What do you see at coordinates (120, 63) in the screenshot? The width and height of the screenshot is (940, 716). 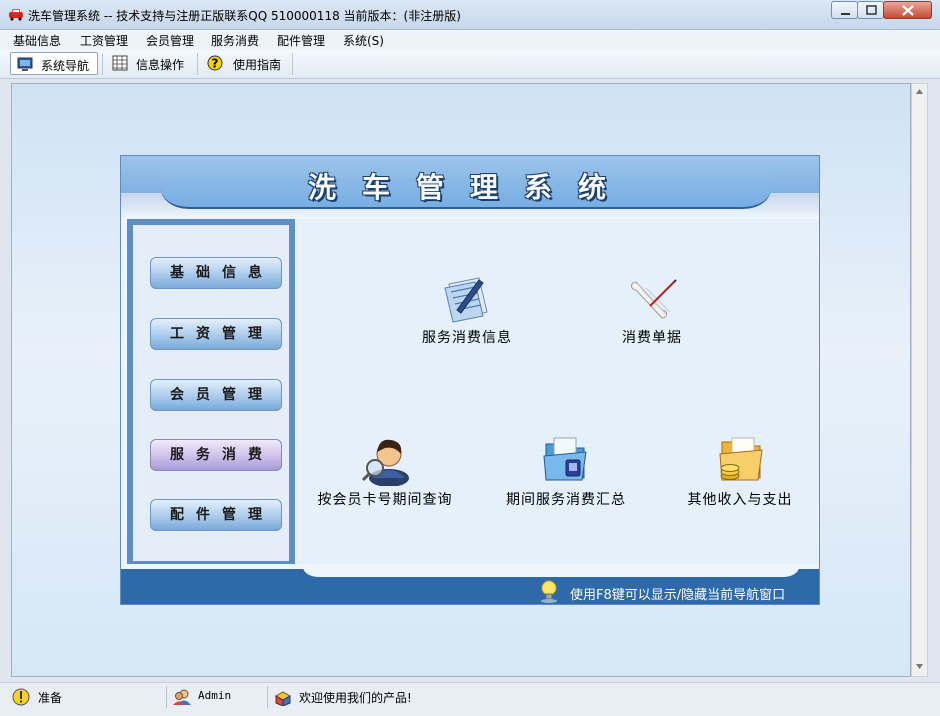 I see `grid-table-icon` at bounding box center [120, 63].